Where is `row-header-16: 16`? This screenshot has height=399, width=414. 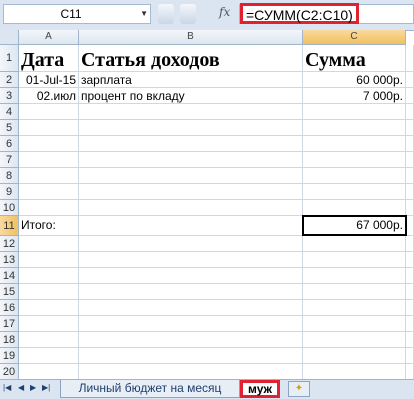
row-header-16: 16 is located at coordinates (9, 308).